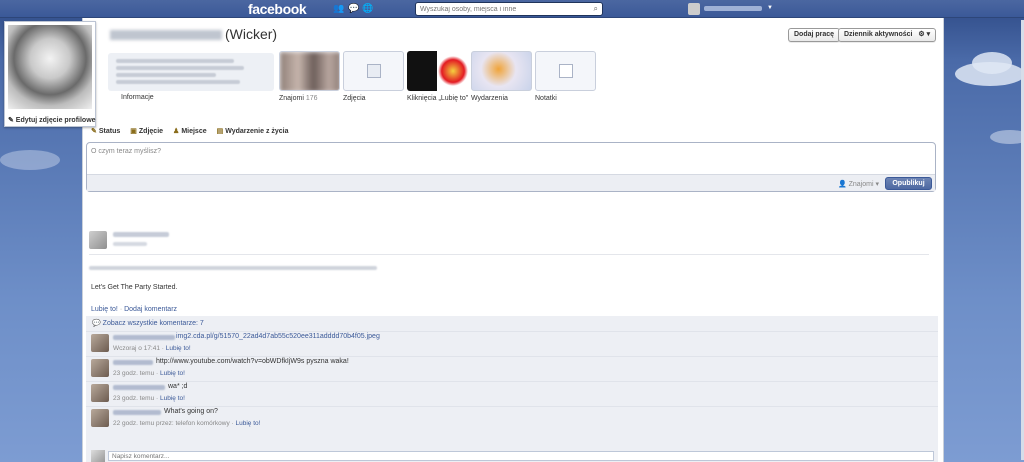 The image size is (1024, 462). I want to click on activity-log-button: Dziennik aktywności ⚙ ▾, so click(887, 35).